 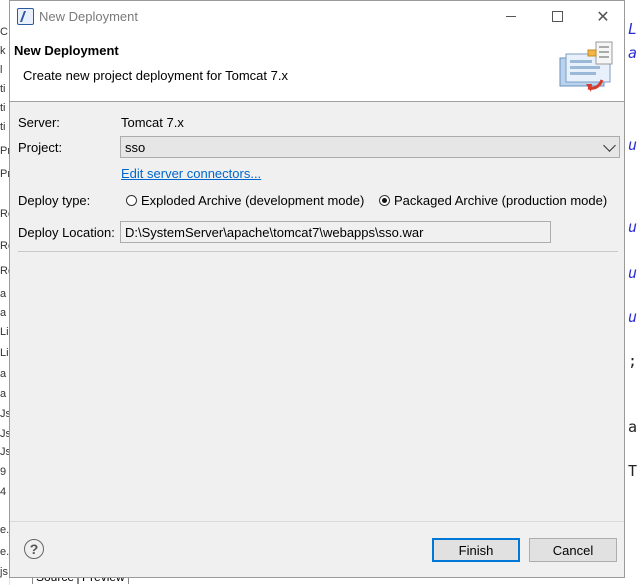 What do you see at coordinates (633, 29) in the screenshot?
I see `bg-right-text: L` at bounding box center [633, 29].